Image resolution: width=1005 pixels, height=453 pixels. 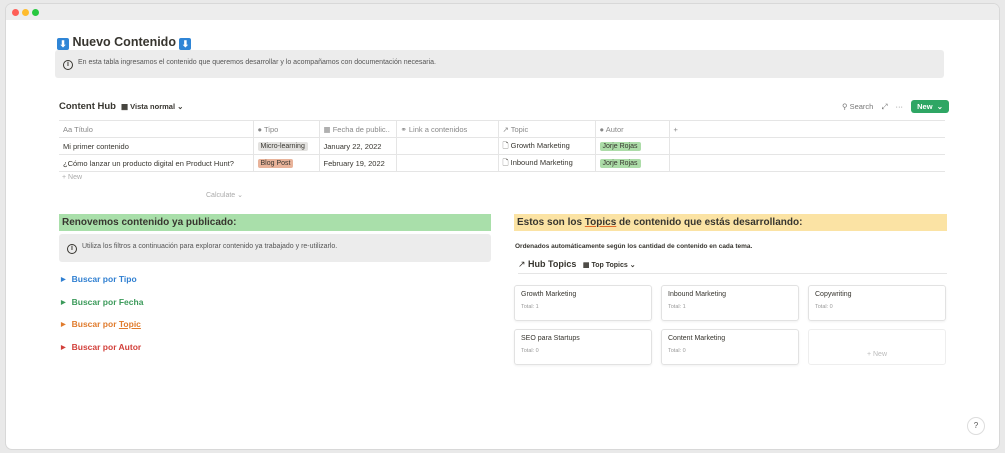 What do you see at coordinates (930, 106) in the screenshot?
I see `new-button: New ⌄` at bounding box center [930, 106].